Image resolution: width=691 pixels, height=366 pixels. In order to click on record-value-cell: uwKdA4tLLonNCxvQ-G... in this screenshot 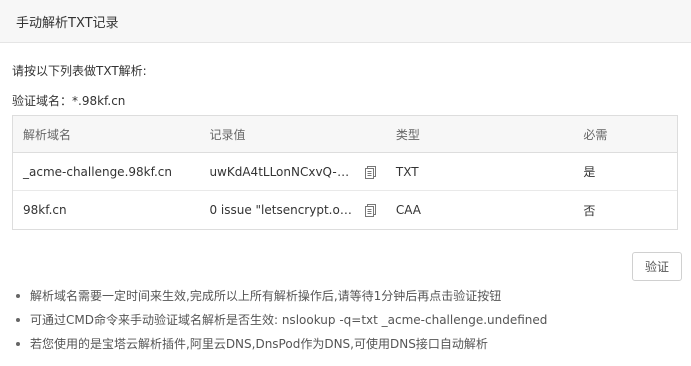, I will do `click(292, 172)`.